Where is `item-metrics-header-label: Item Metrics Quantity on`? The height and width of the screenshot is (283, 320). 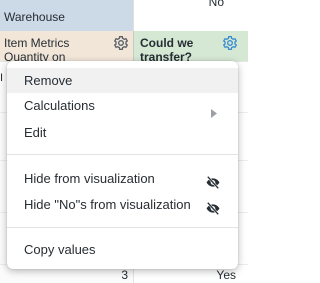 item-metrics-header-label: Item Metrics Quantity on is located at coordinates (37, 48).